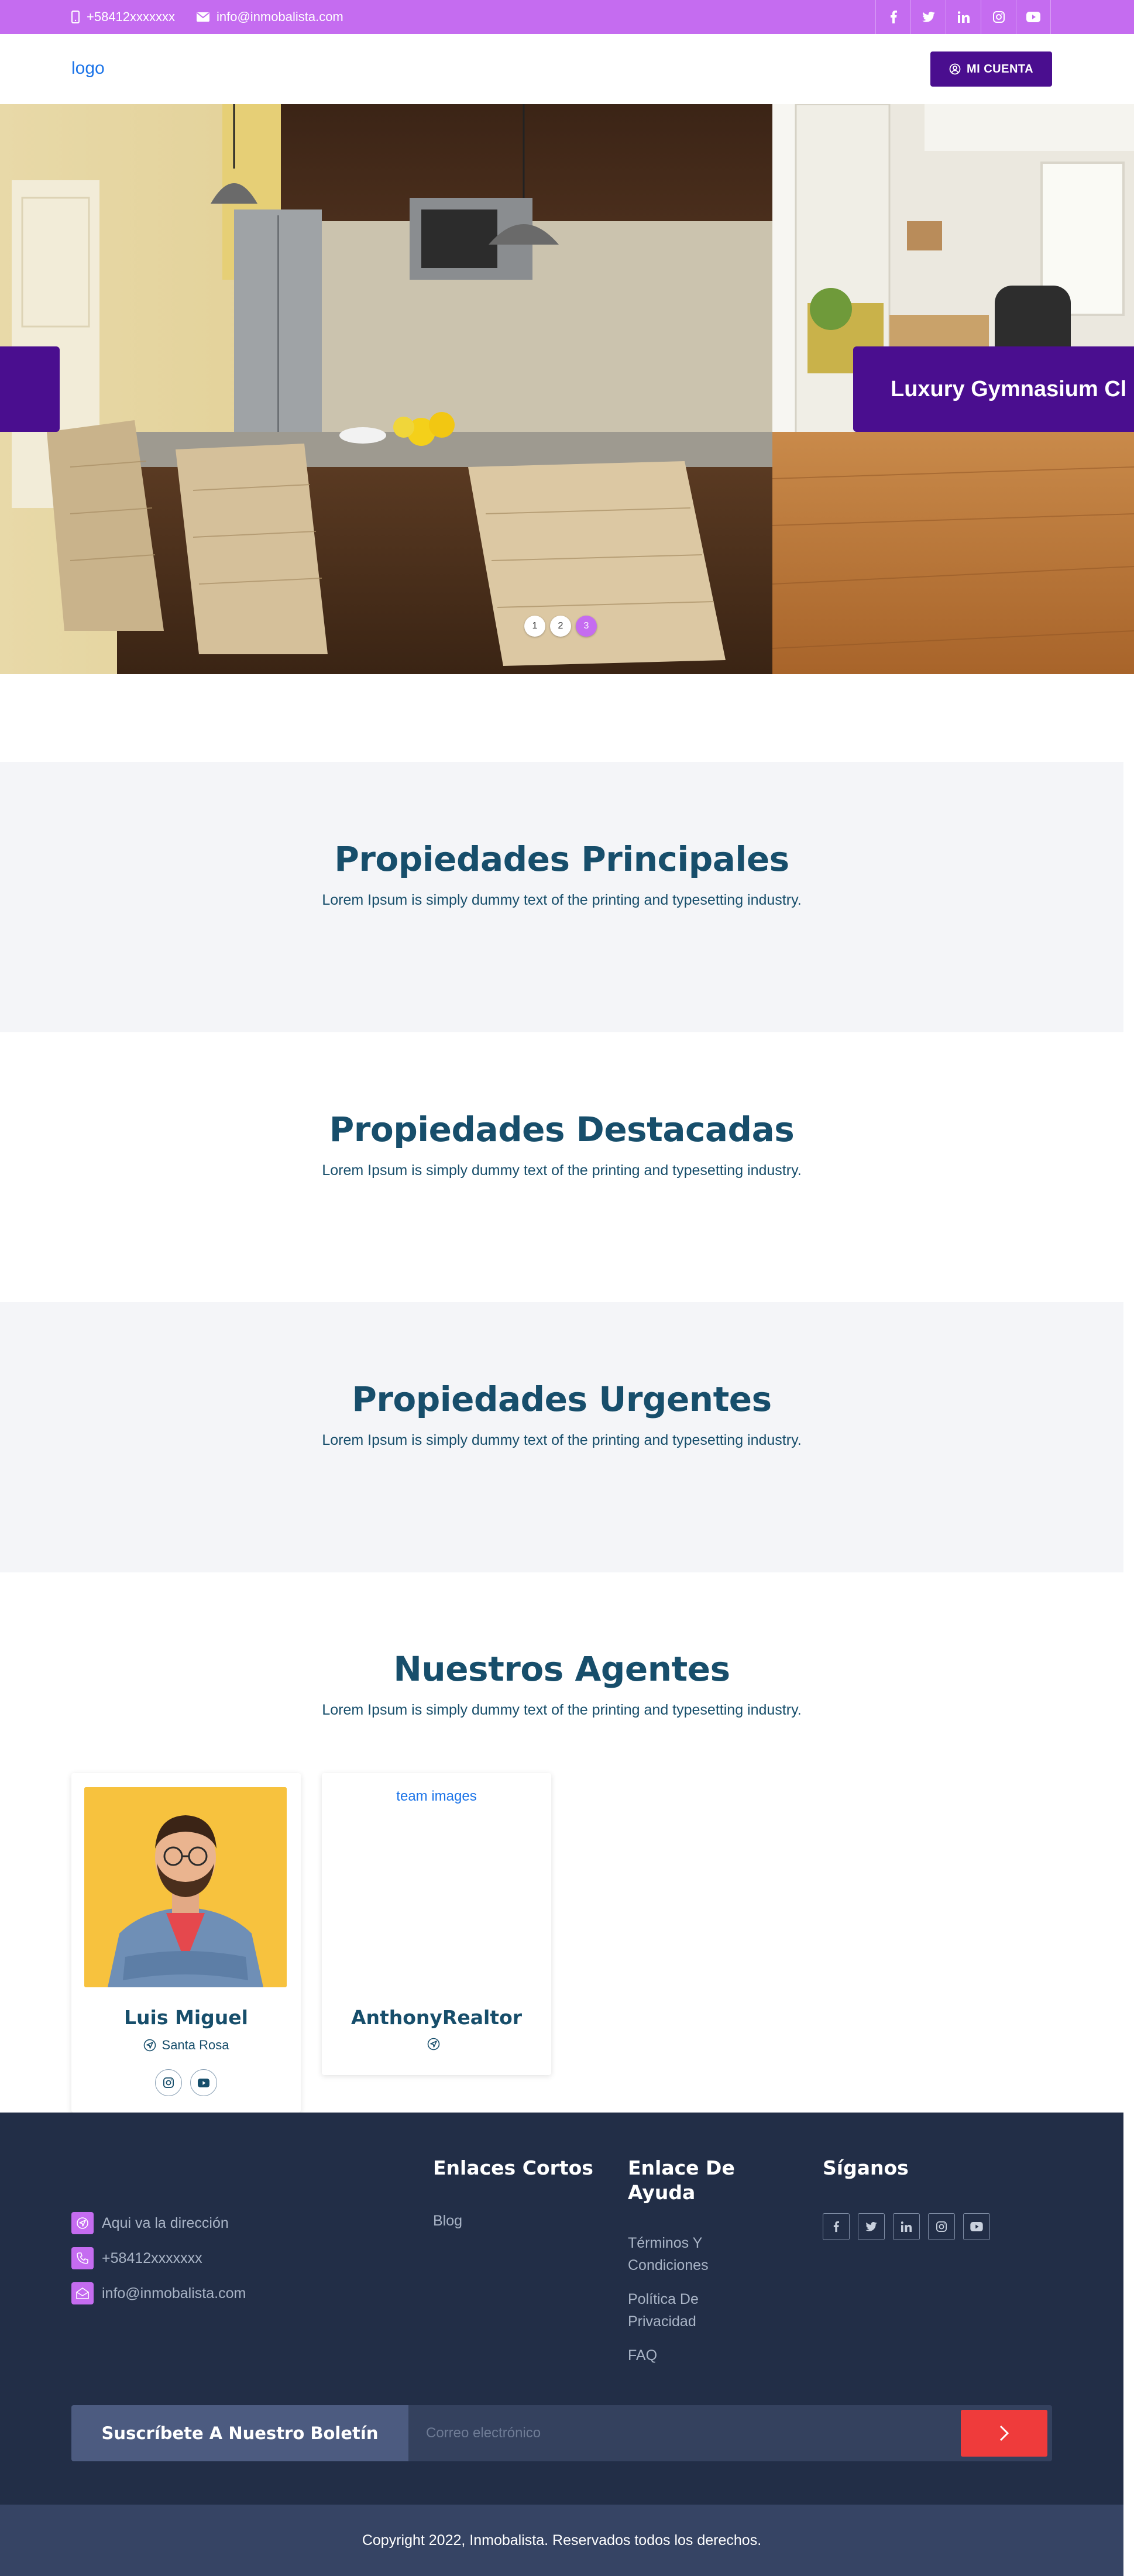  What do you see at coordinates (203, 17) in the screenshot?
I see `envelope-icon` at bounding box center [203, 17].